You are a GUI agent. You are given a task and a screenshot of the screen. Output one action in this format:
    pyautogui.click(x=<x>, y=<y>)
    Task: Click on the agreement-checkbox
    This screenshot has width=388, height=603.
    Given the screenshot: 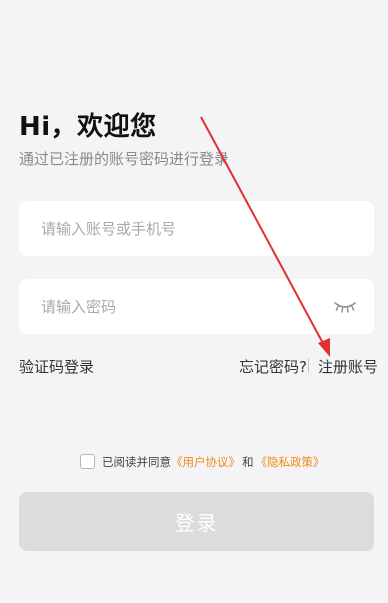 What is the action you would take?
    pyautogui.click(x=87, y=461)
    